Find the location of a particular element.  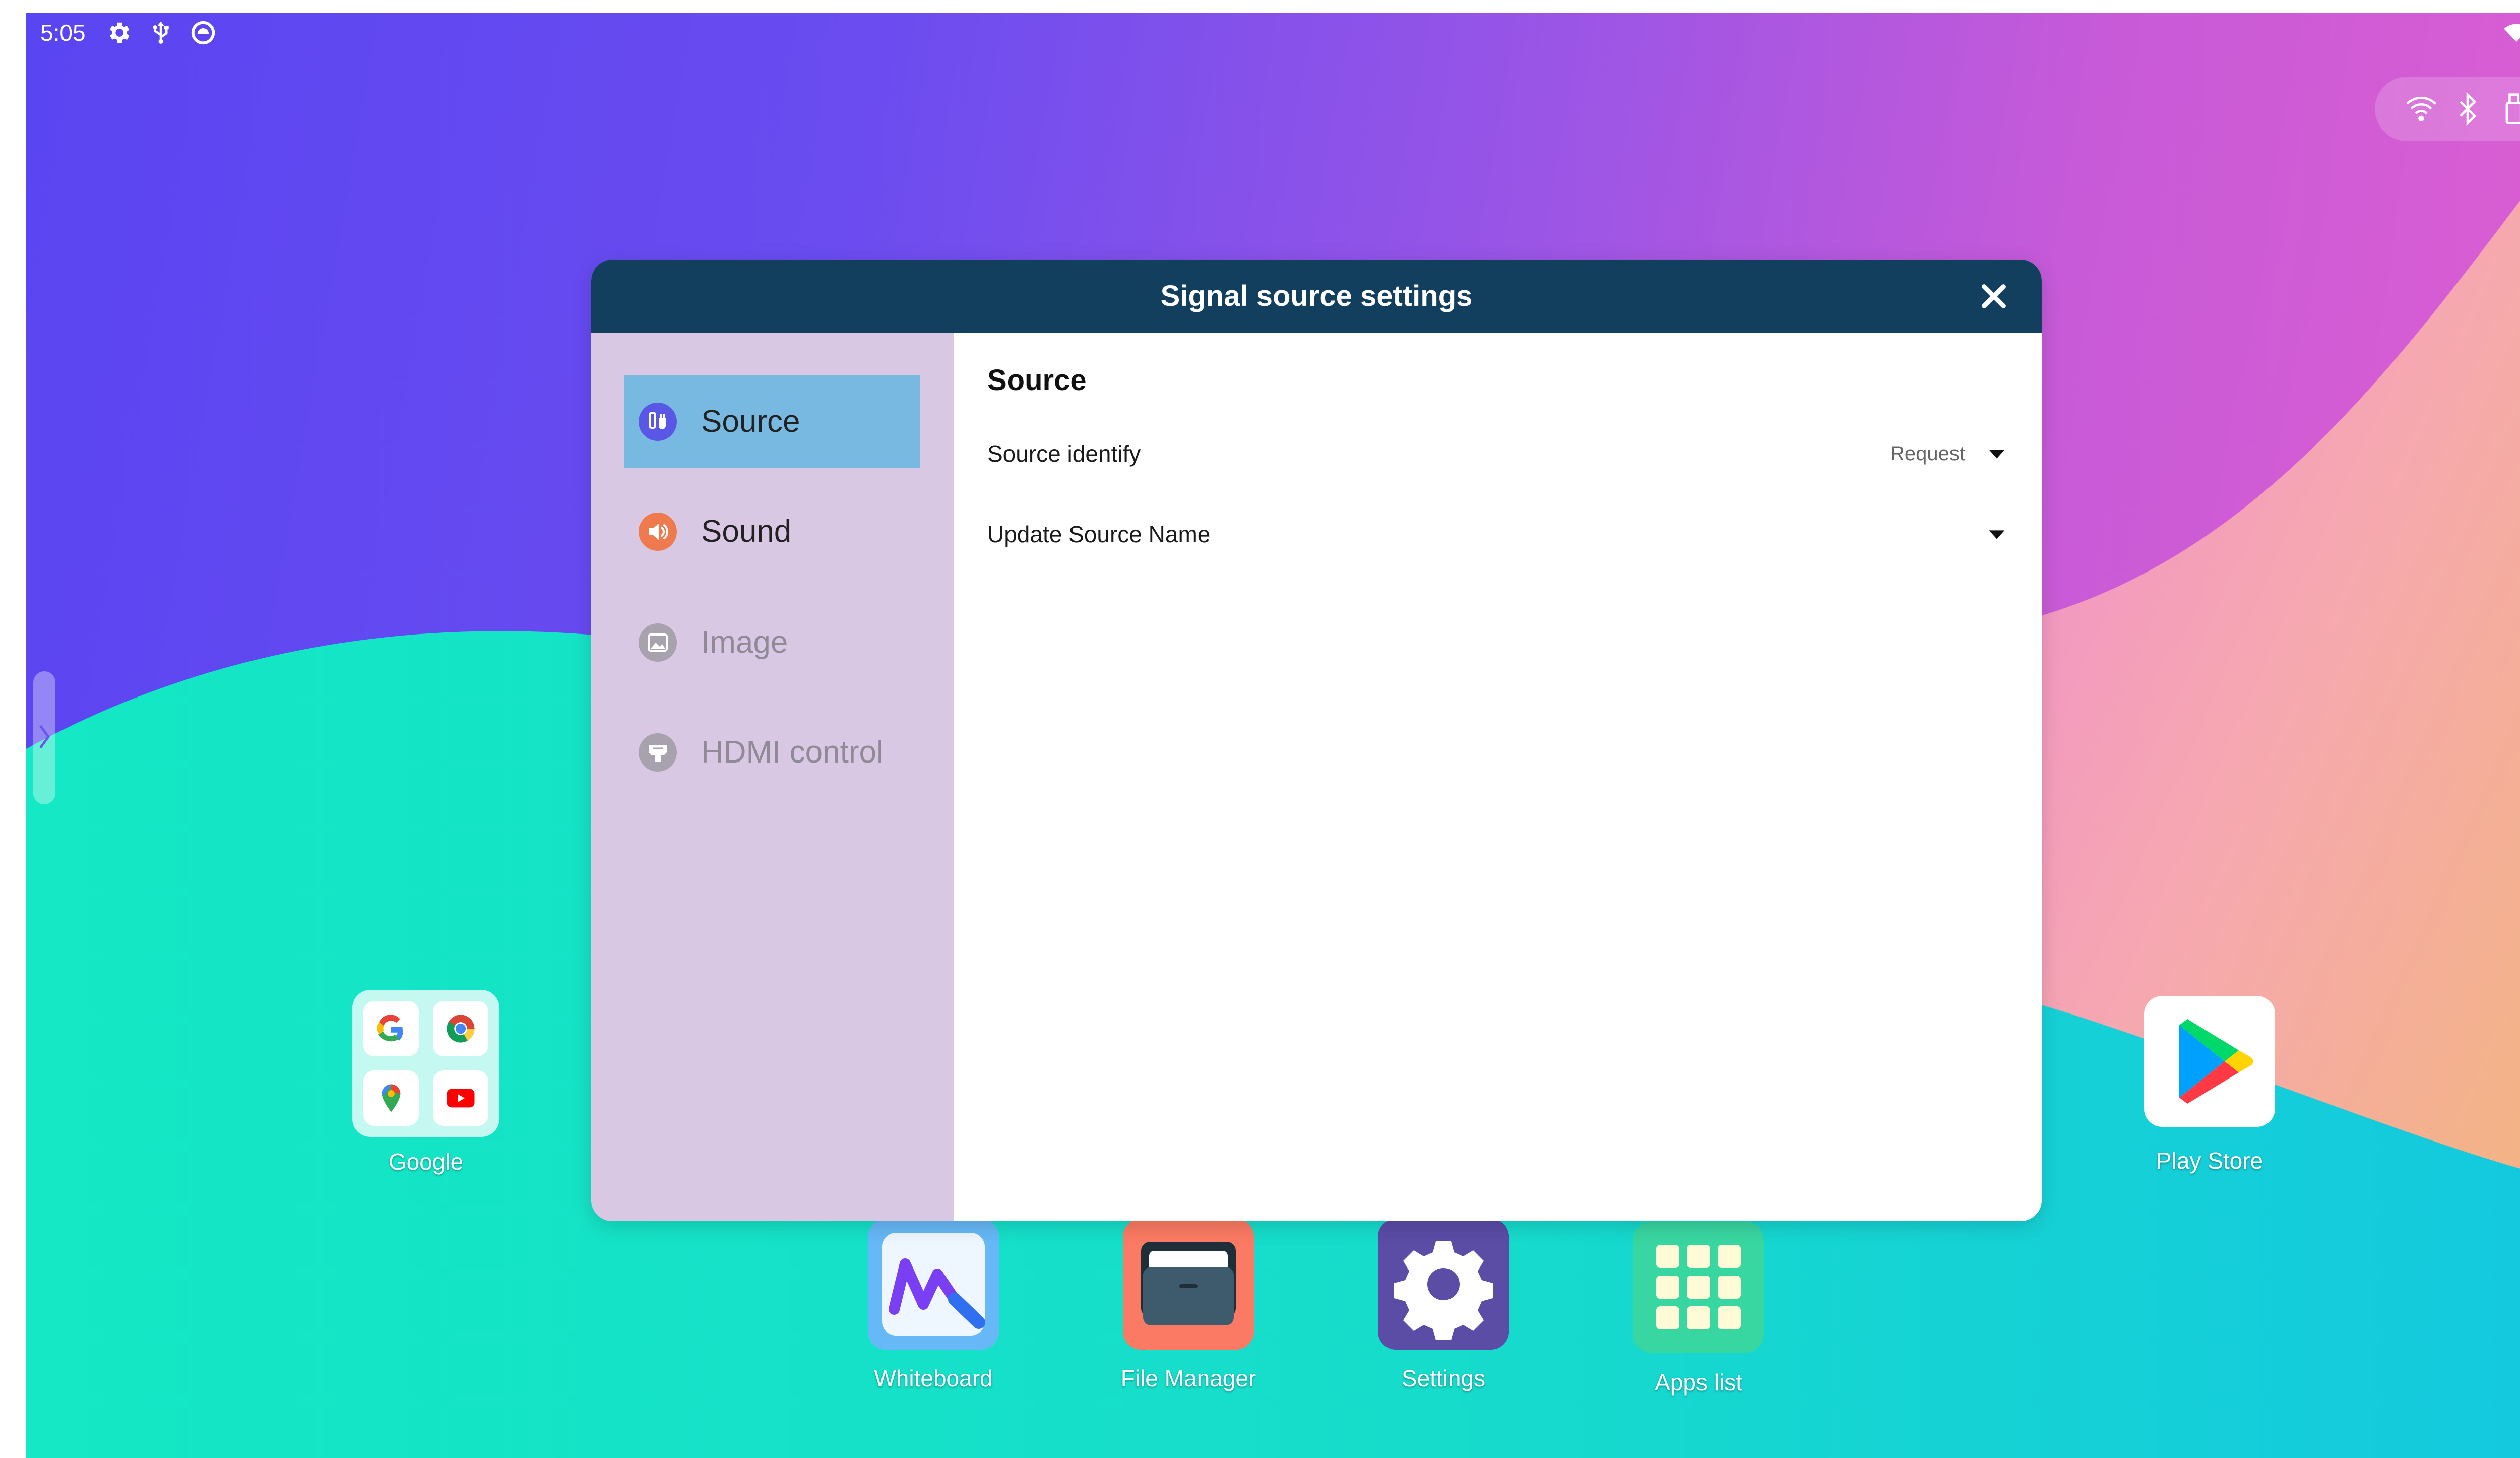

sidebar-item-hdmi-control: HDMI control is located at coordinates (772, 752).